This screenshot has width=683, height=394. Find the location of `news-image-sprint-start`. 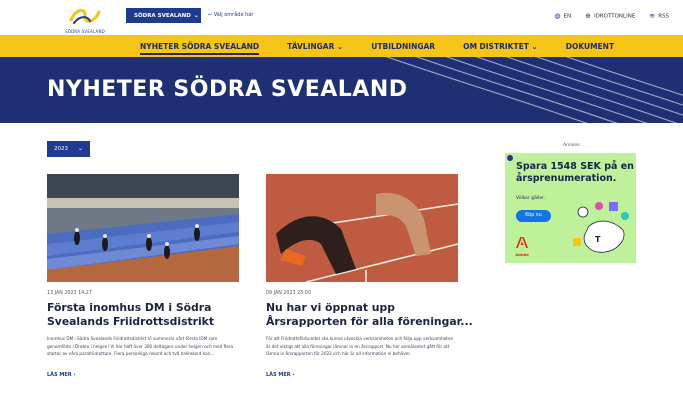

news-image-sprint-start is located at coordinates (362, 228).